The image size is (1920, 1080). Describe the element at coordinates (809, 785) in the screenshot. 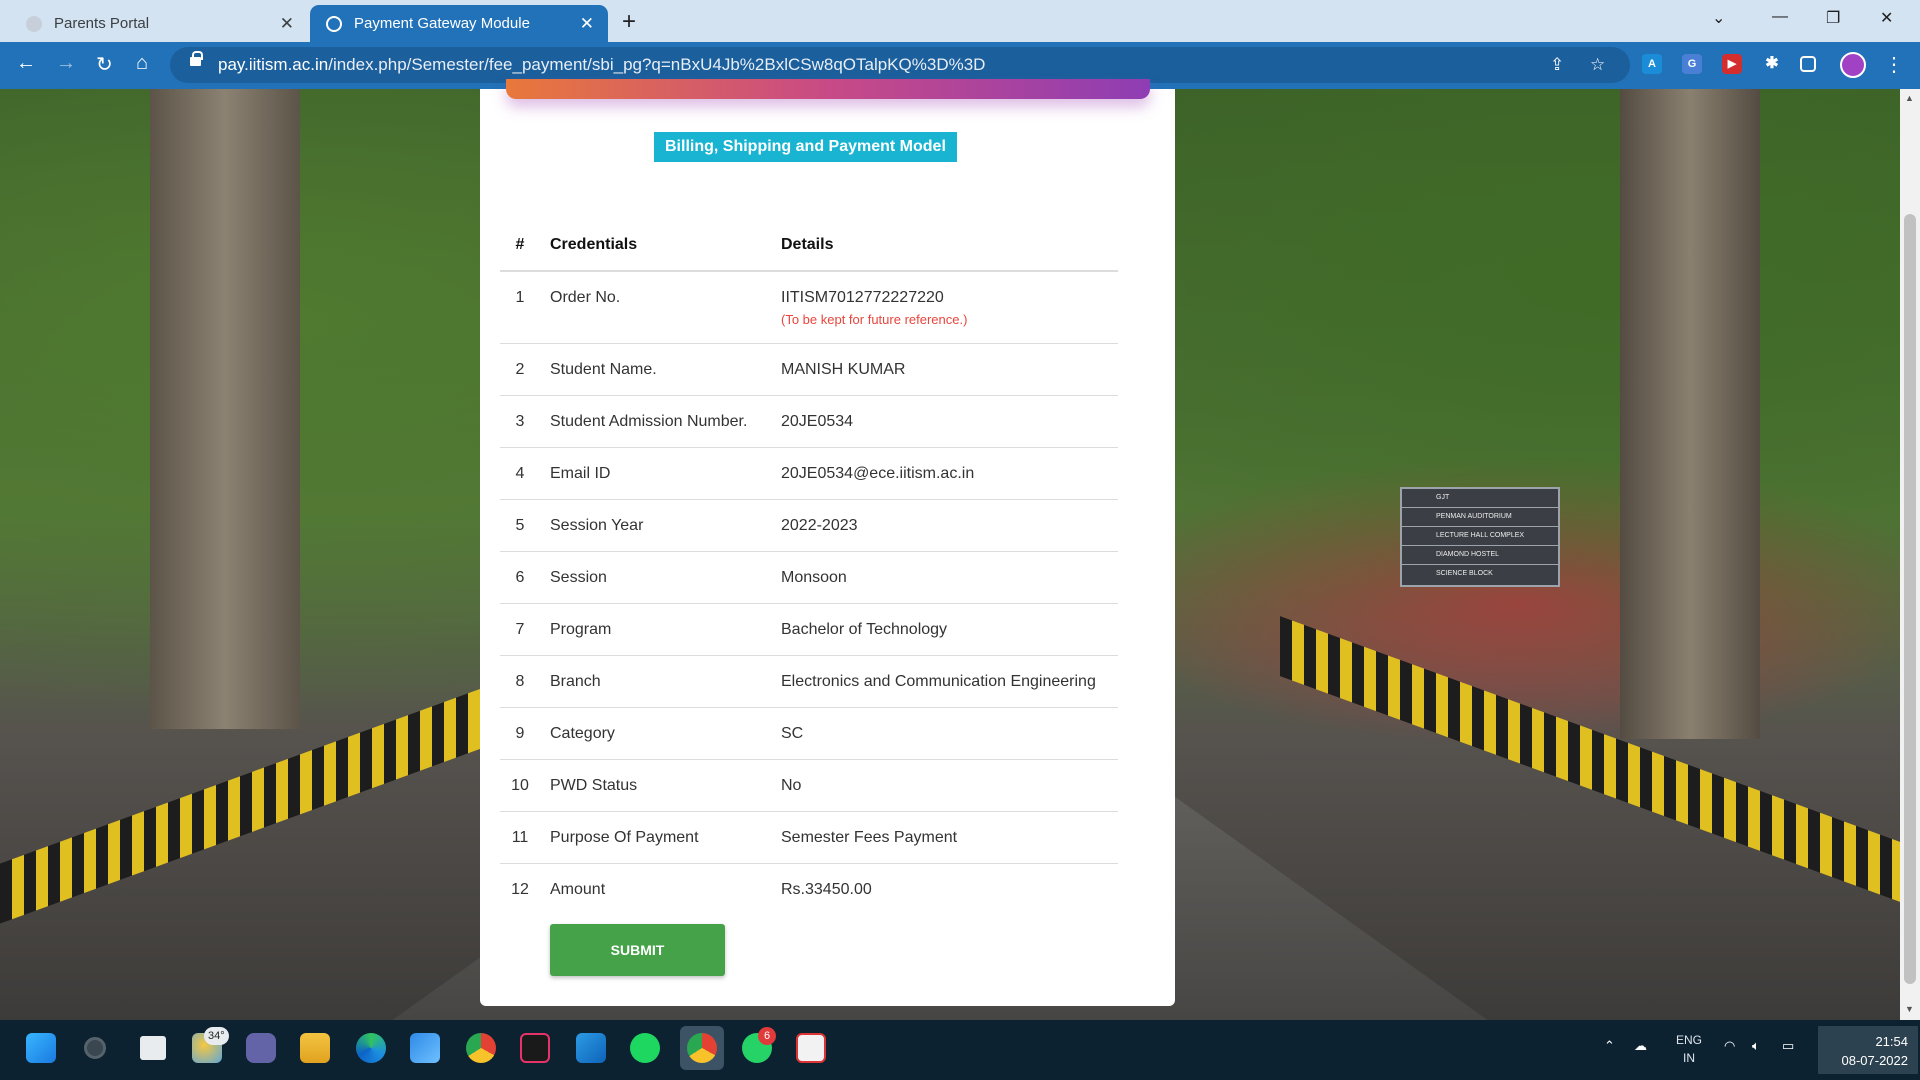

I see `table-row: 10 PWD Status No` at that location.